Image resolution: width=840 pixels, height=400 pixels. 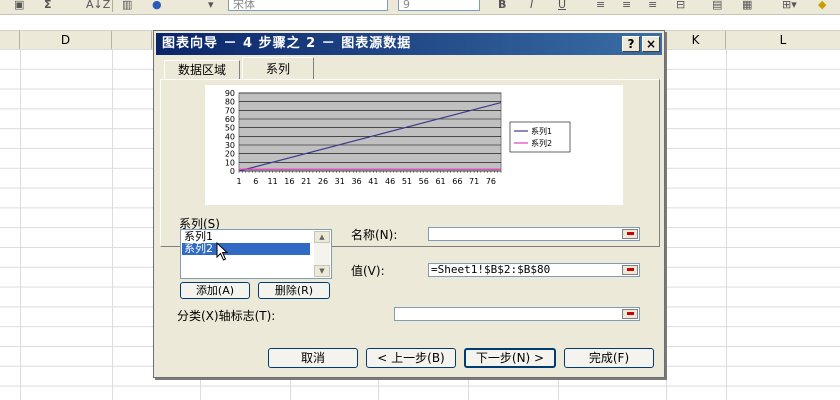 What do you see at coordinates (491, 269) in the screenshot?
I see `value-field-value: =Sheet1!$B$2:$B$80` at bounding box center [491, 269].